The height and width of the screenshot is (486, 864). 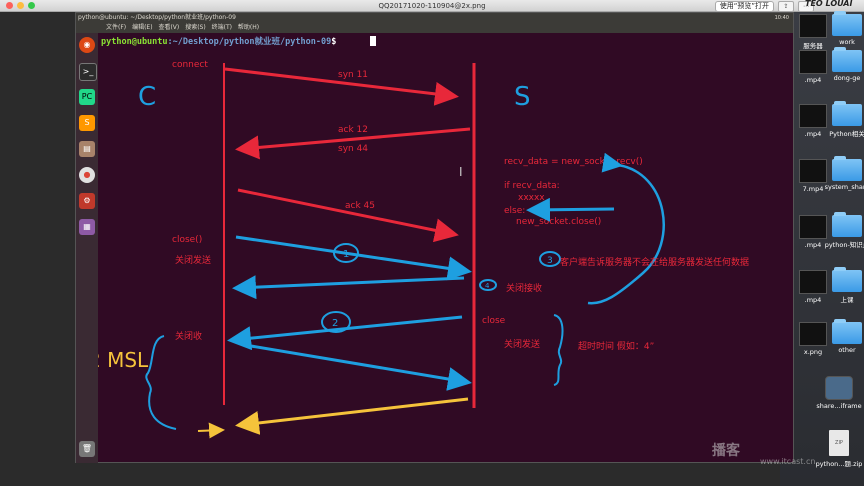 I want to click on ack-12-label: ack 12, so click(x=353, y=130).